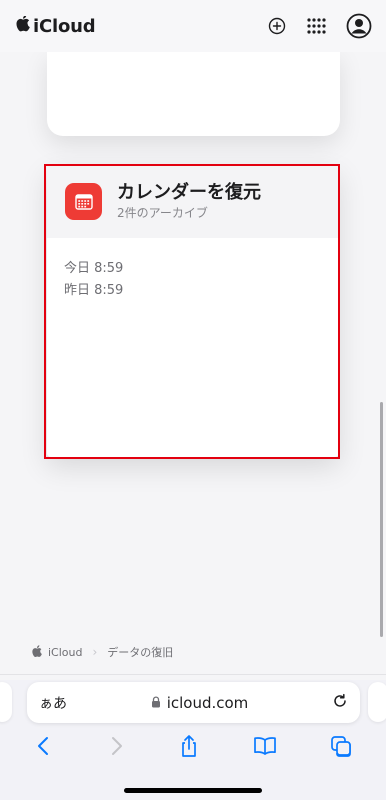  I want to click on previous-card, so click(193, 94).